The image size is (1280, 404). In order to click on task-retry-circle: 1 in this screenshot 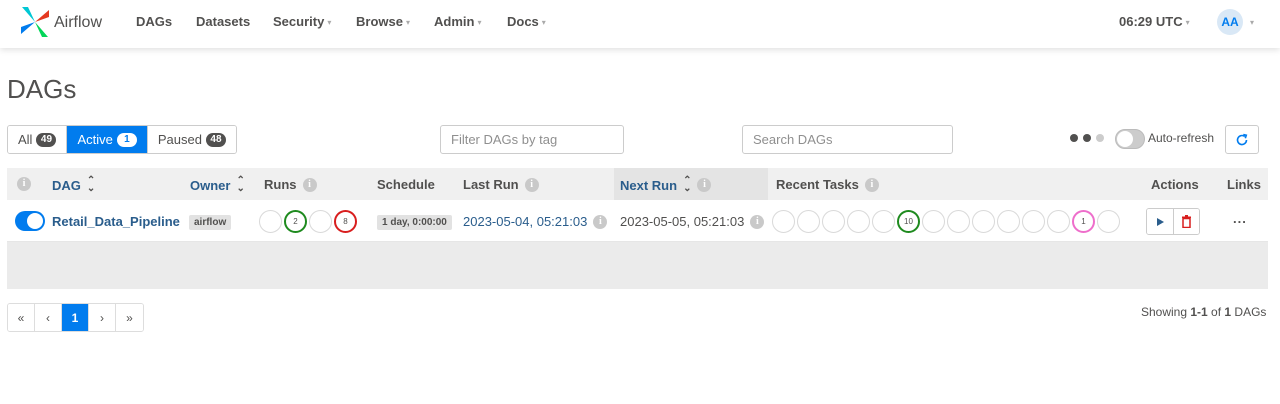, I will do `click(1083, 221)`.